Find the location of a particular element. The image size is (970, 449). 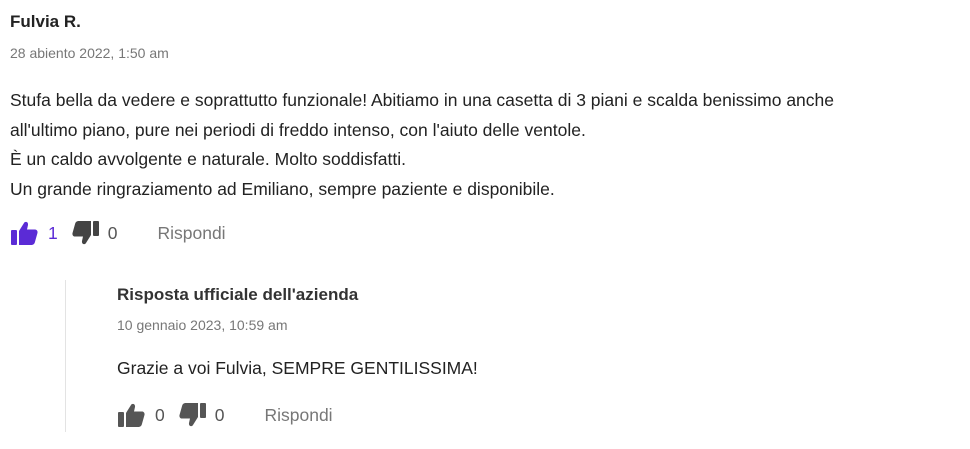

reply-like-button: 0 is located at coordinates (141, 415).